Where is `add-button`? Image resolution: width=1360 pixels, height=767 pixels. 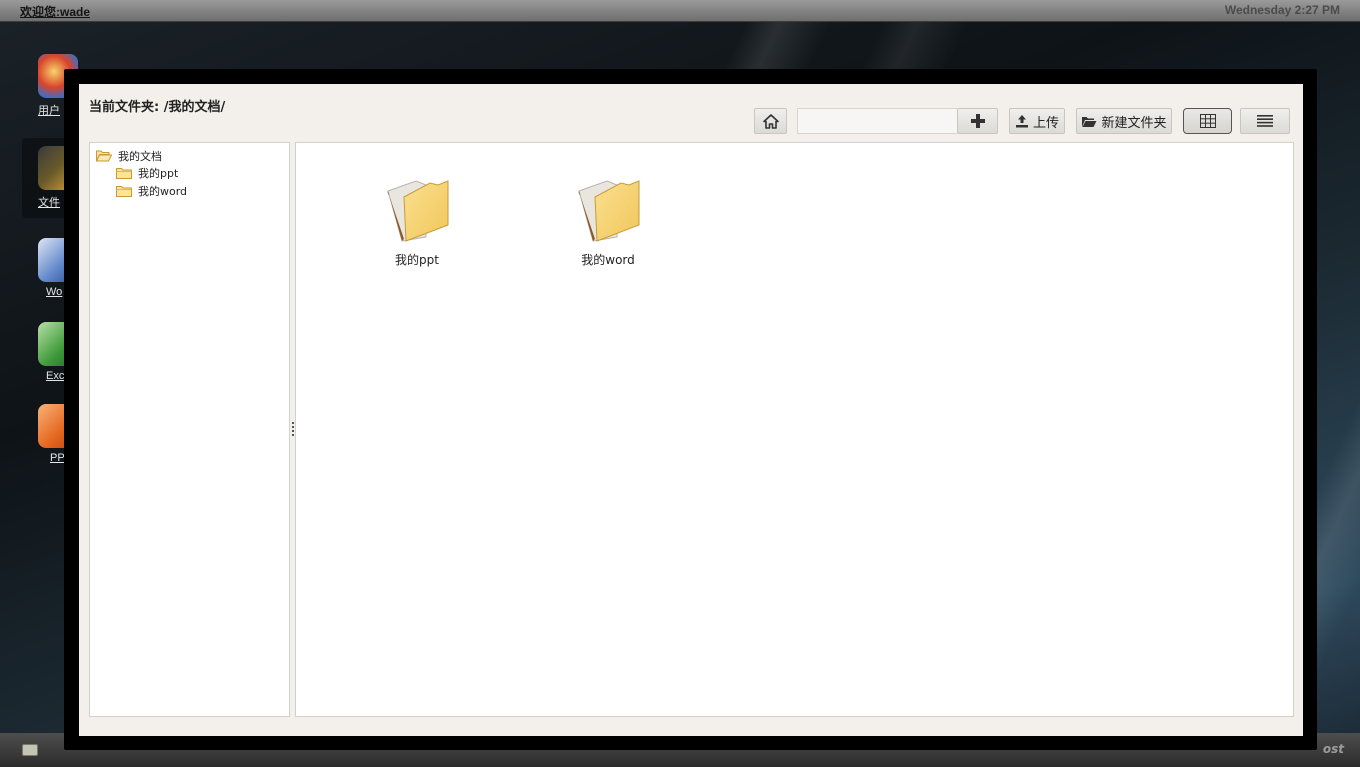
add-button is located at coordinates (977, 121).